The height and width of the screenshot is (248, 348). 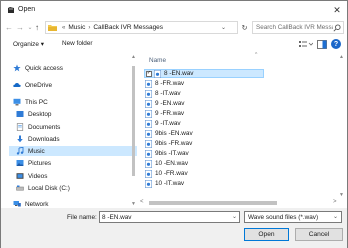 What do you see at coordinates (44, 139) in the screenshot?
I see `nav-label: Downloads` at bounding box center [44, 139].